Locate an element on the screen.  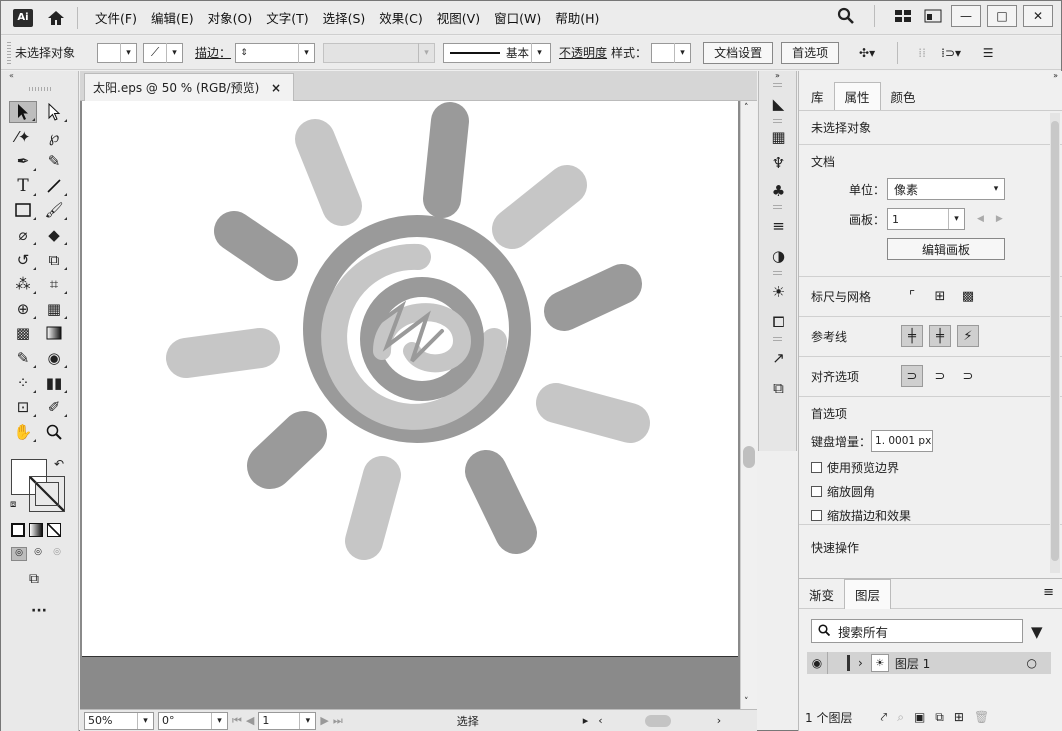
align-icon: ⁞⁞ is located at coordinates (922, 53).